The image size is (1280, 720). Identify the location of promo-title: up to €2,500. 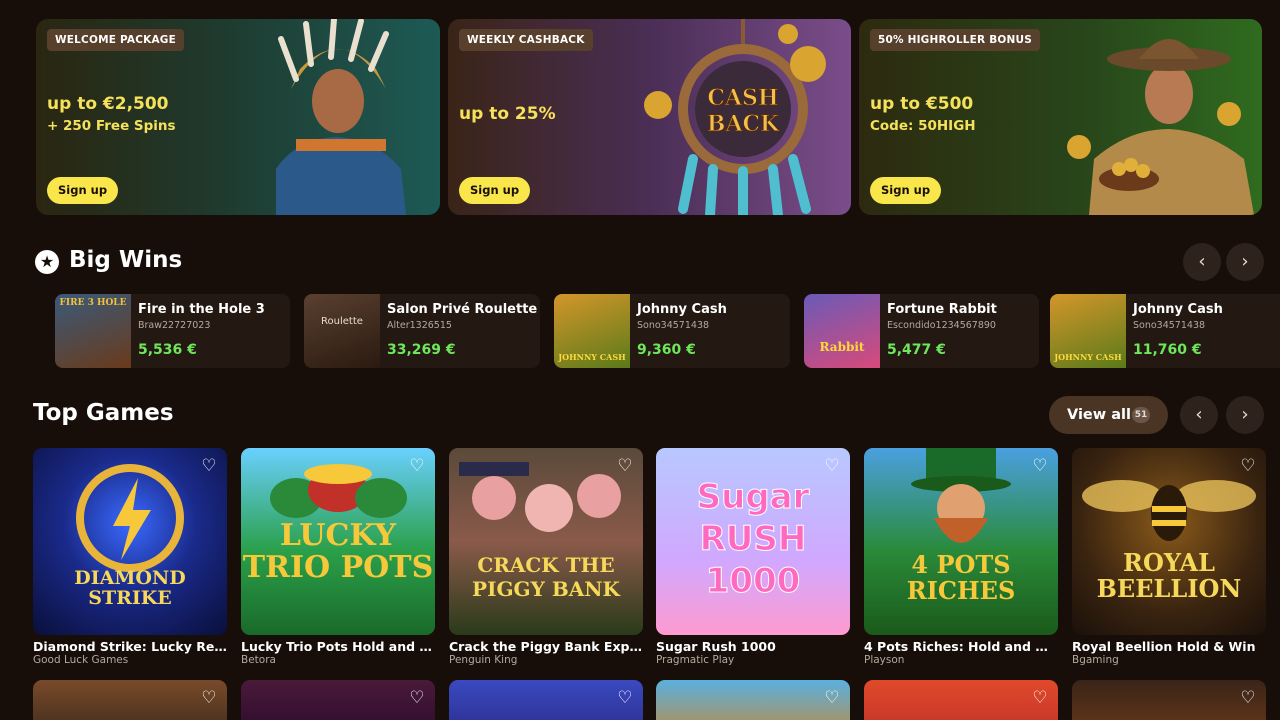
(108, 104).